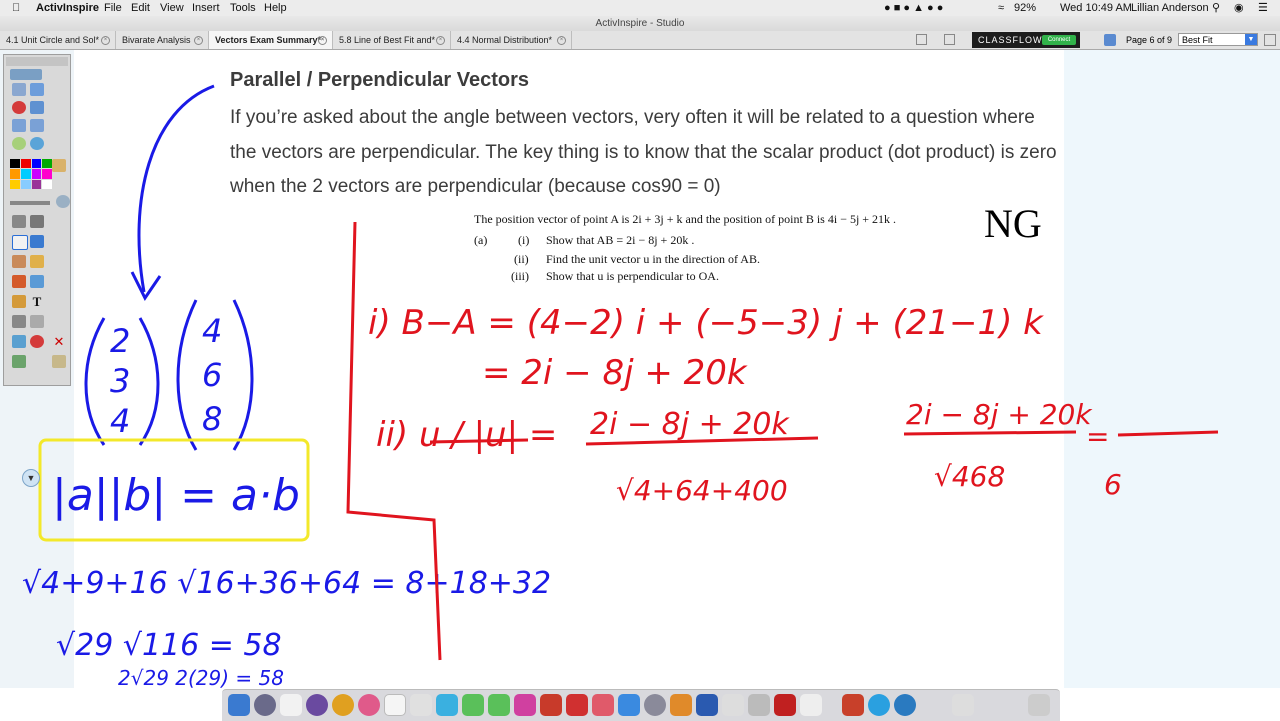 The width and height of the screenshot is (1280, 721). What do you see at coordinates (113, 8) in the screenshot?
I see `menu-file: File` at bounding box center [113, 8].